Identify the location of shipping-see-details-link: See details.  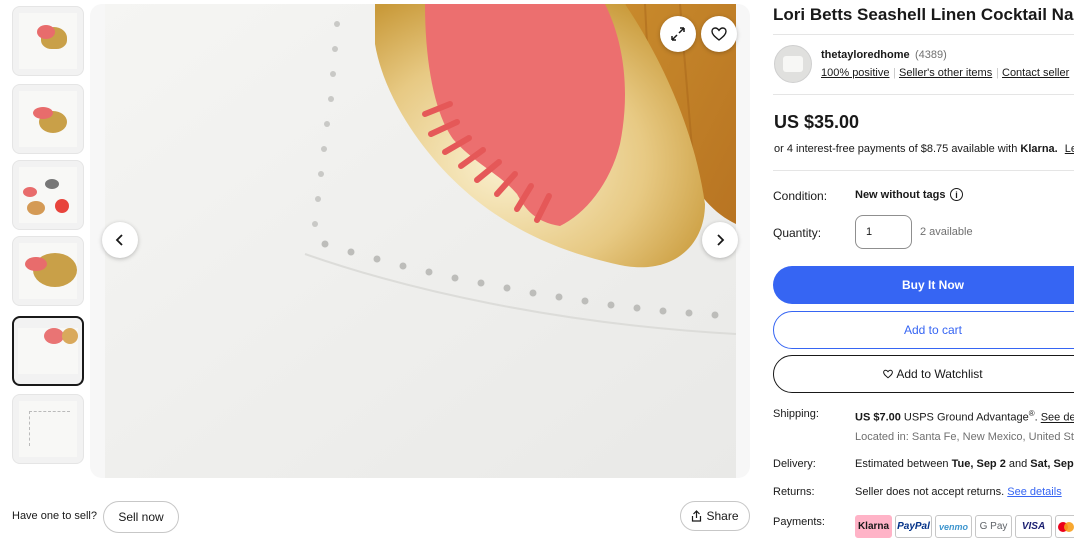
(1057, 418).